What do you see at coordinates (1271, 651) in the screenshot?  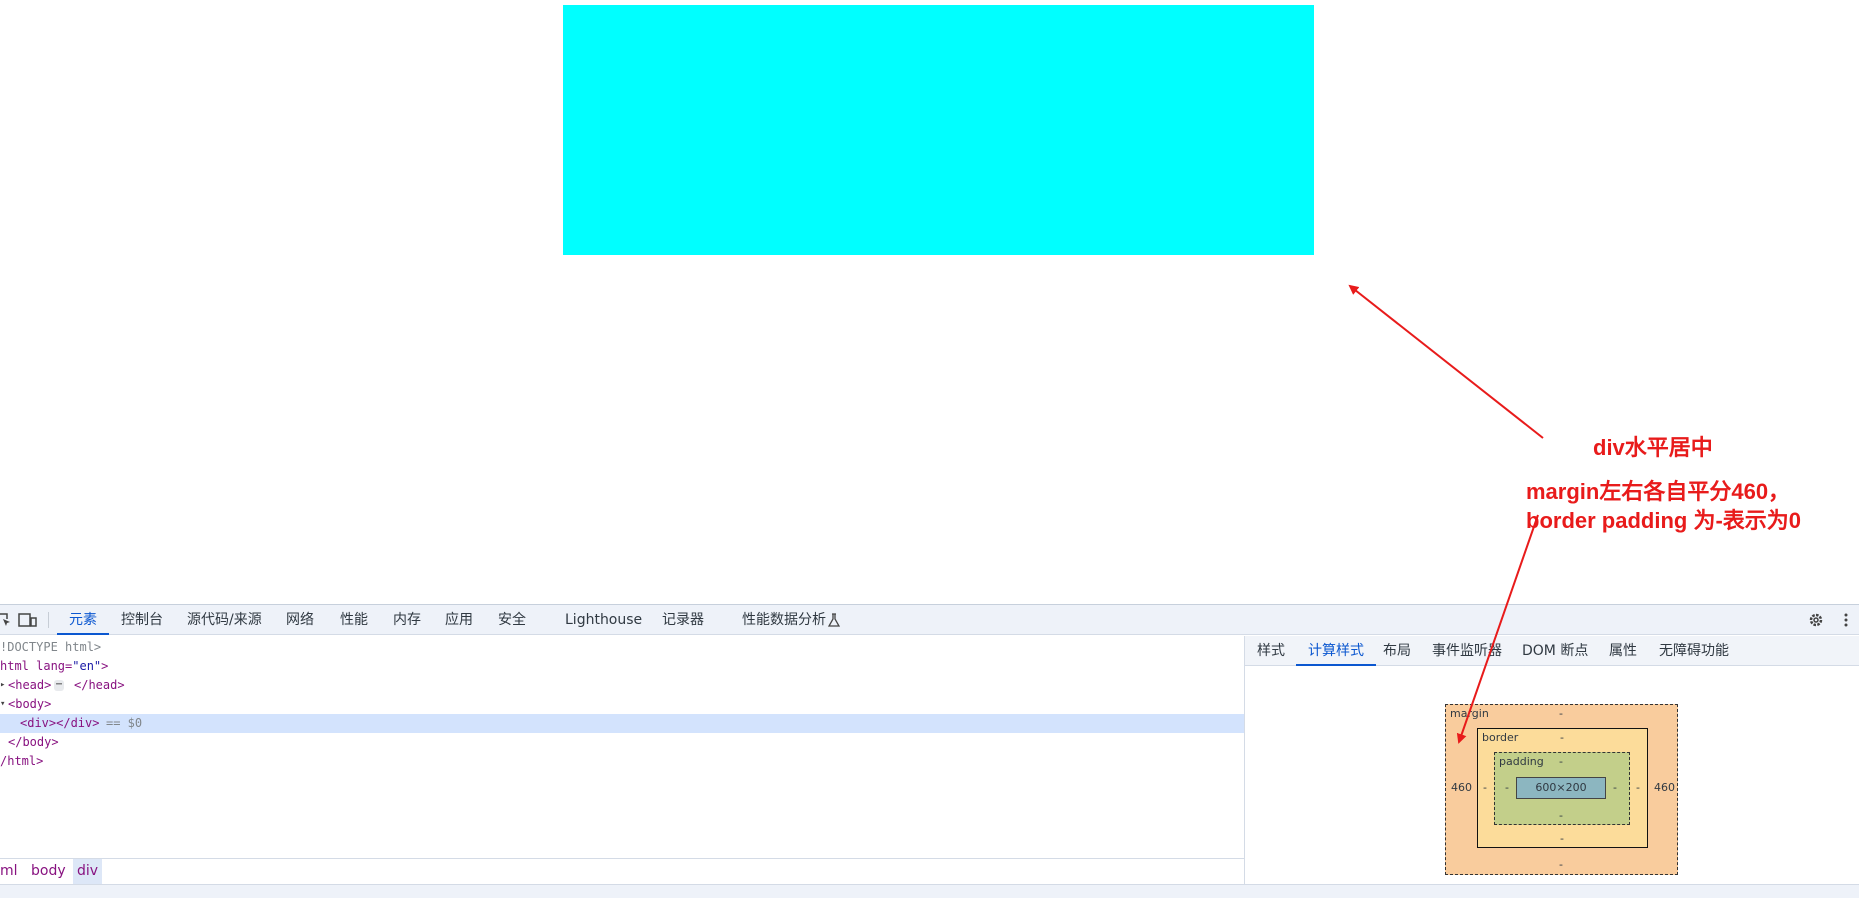 I see `tab-styles: 样式` at bounding box center [1271, 651].